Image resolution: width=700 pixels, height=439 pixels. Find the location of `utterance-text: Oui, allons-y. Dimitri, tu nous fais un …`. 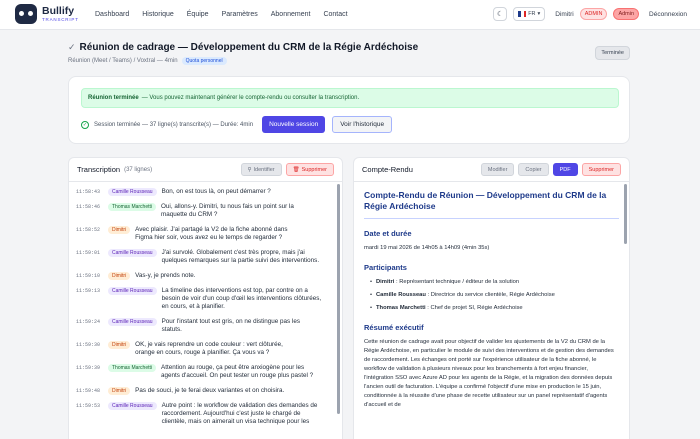

utterance-text: Oui, allons-y. Dimitri, tu nous fais un … is located at coordinates (227, 210).